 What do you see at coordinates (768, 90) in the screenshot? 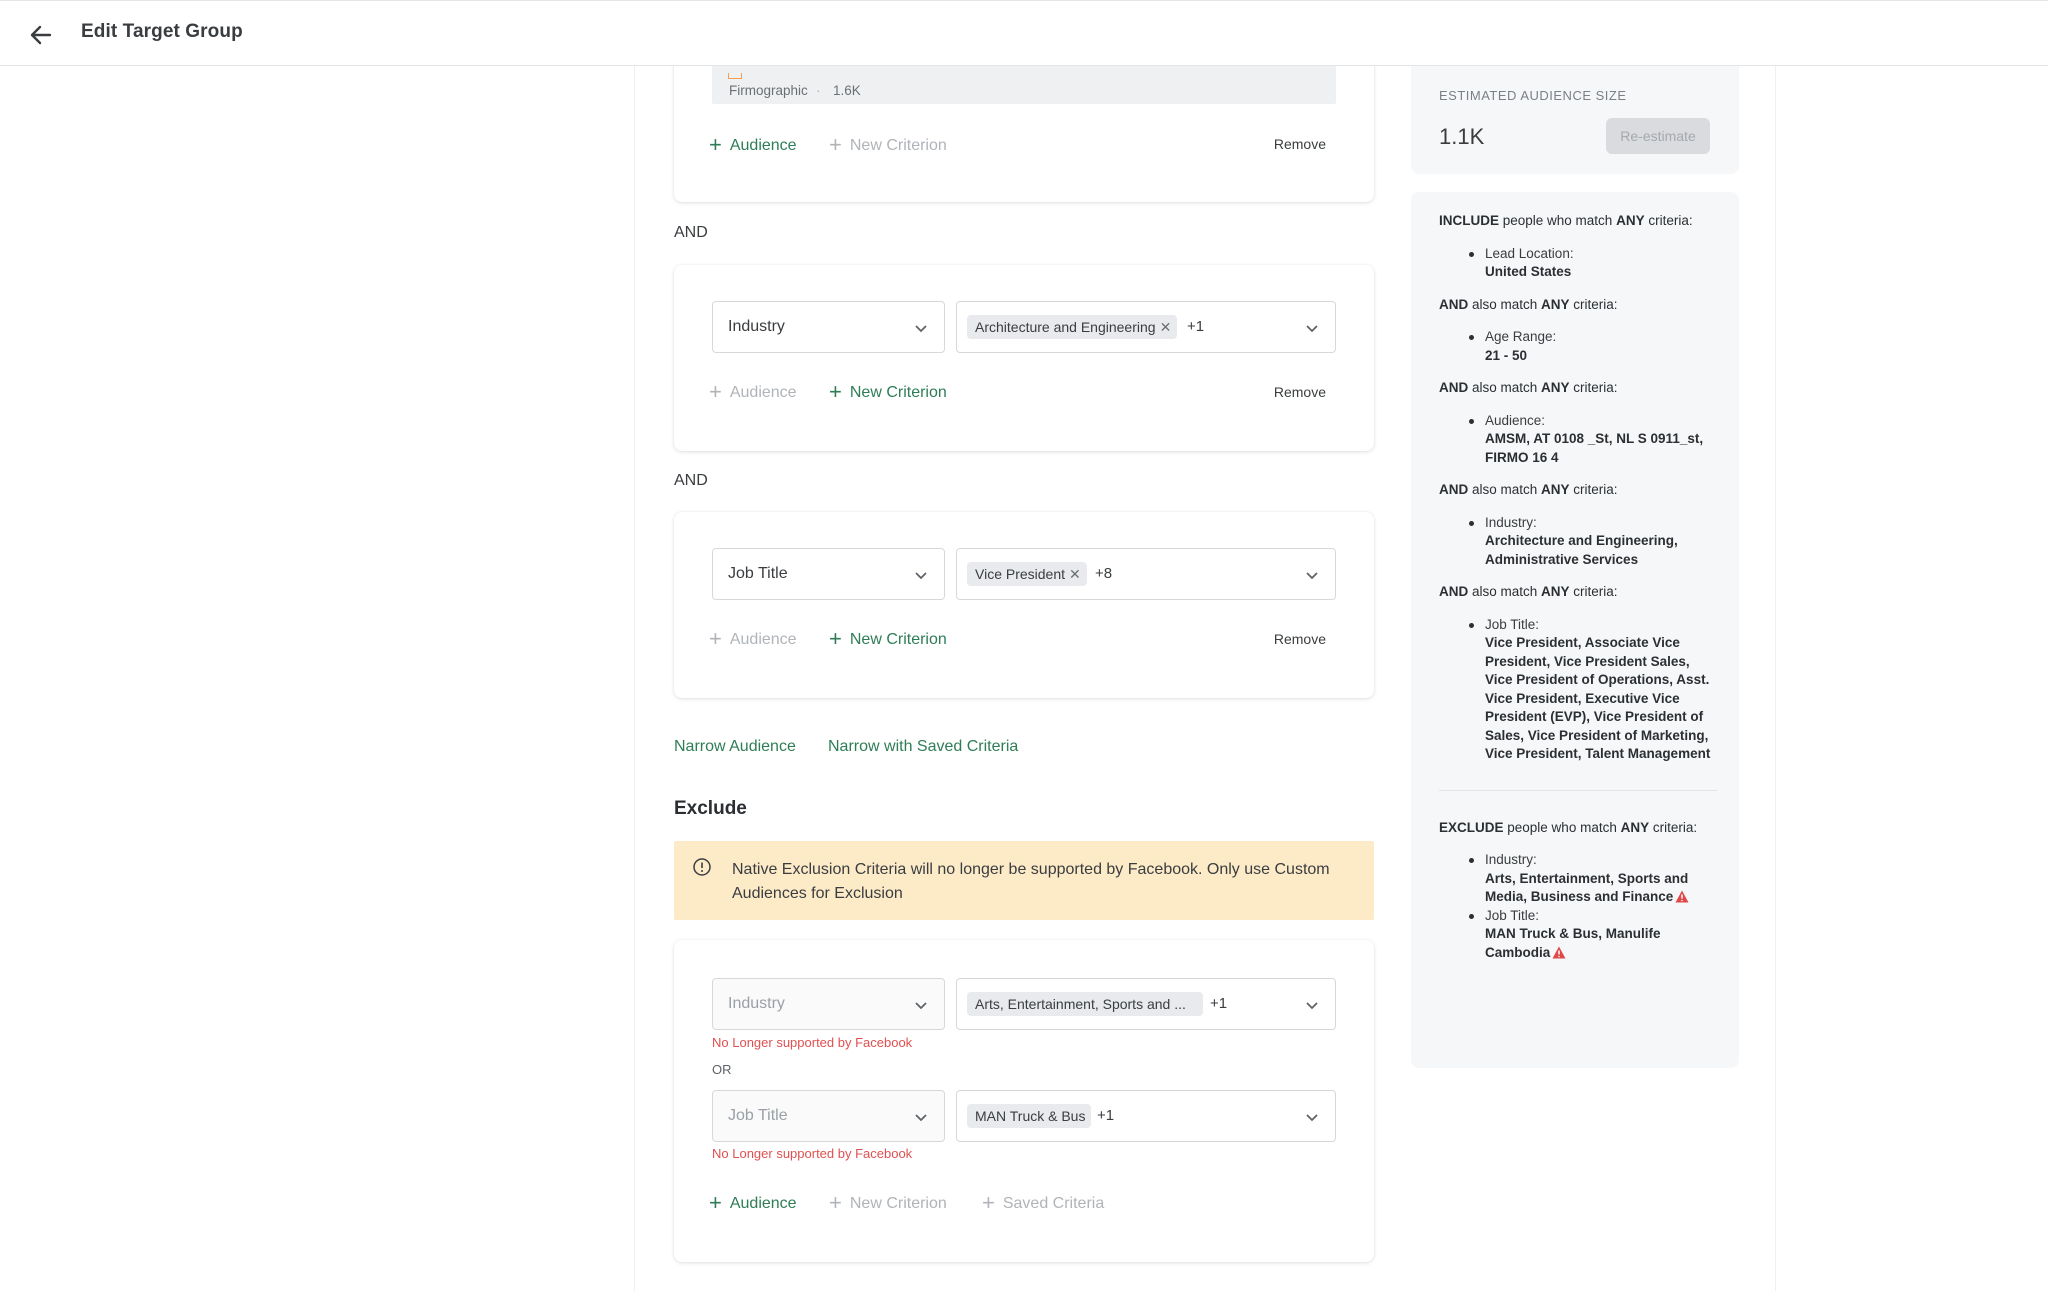
I see `tile-label: Firmographic` at bounding box center [768, 90].